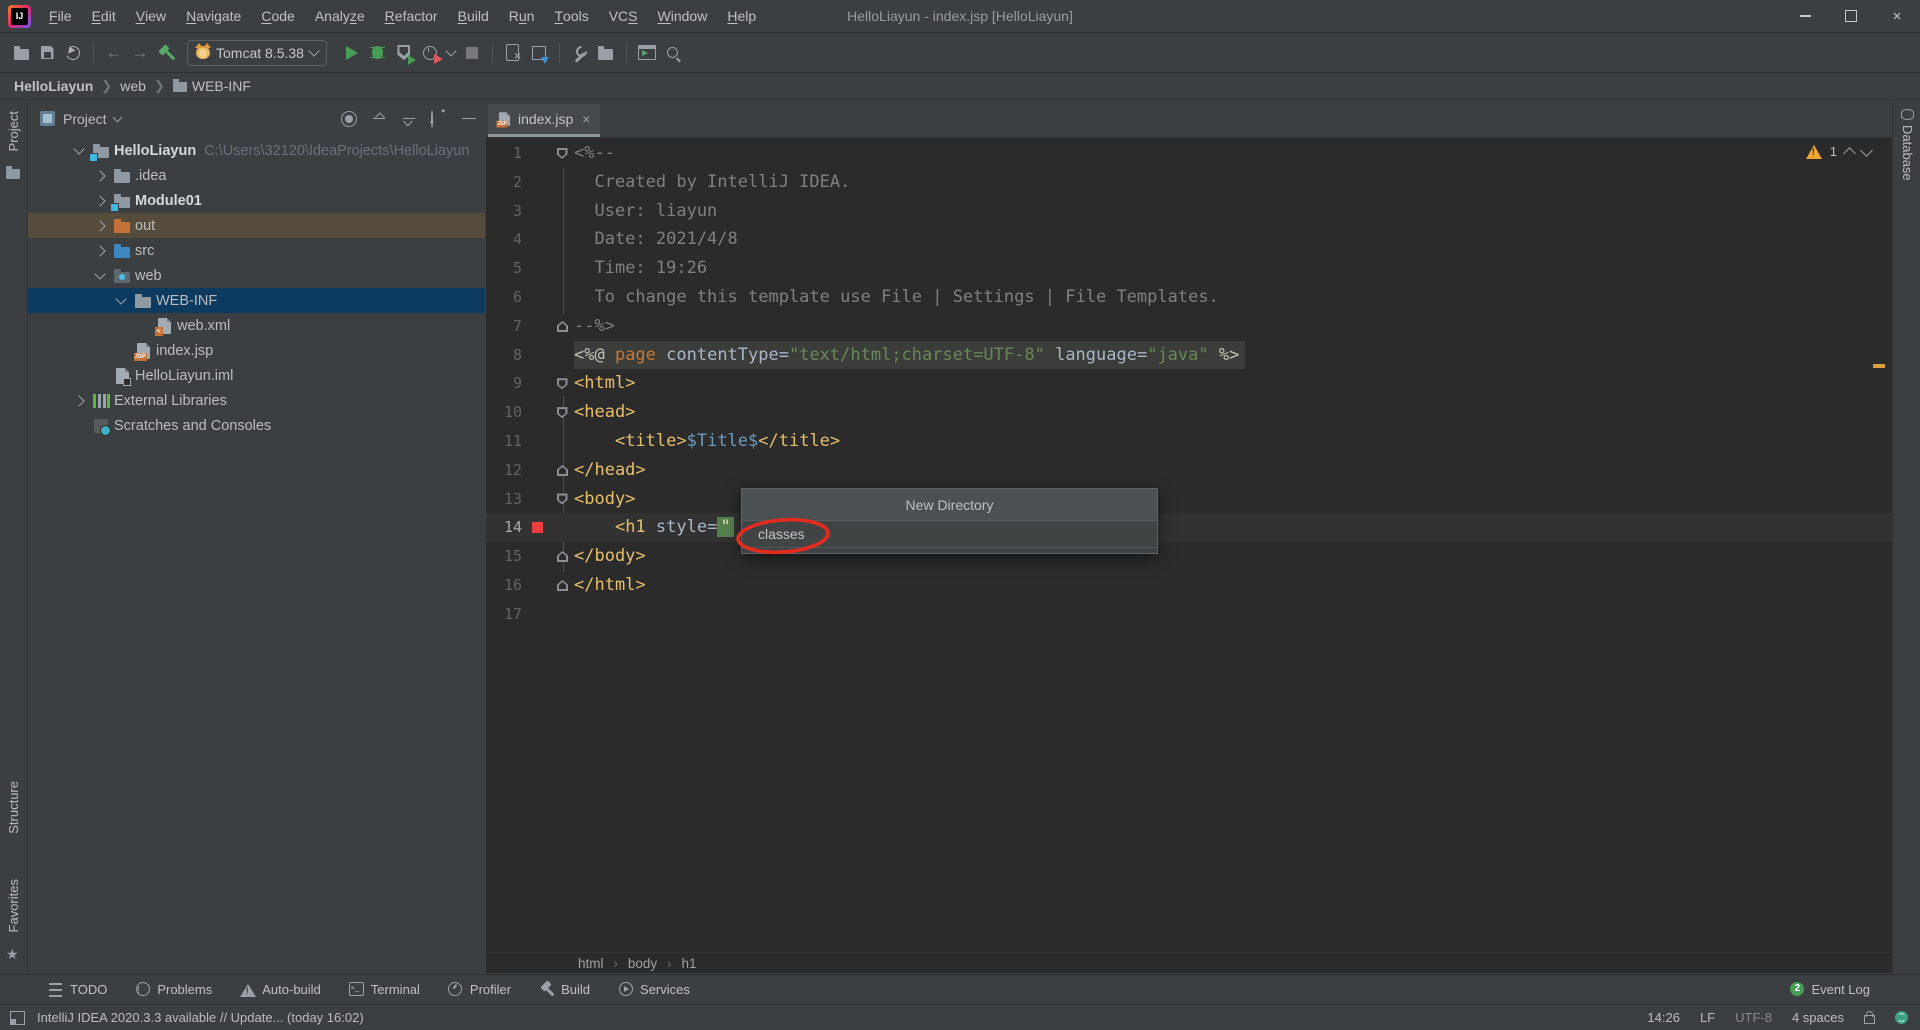 The height and width of the screenshot is (1030, 1920). I want to click on code-line-17: 17, so click(1189, 614).